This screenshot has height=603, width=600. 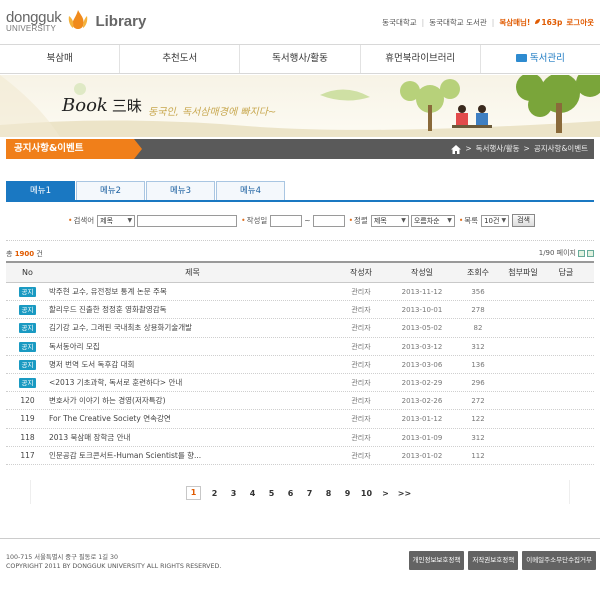 What do you see at coordinates (309, 493) in the screenshot?
I see `page-link: 7` at bounding box center [309, 493].